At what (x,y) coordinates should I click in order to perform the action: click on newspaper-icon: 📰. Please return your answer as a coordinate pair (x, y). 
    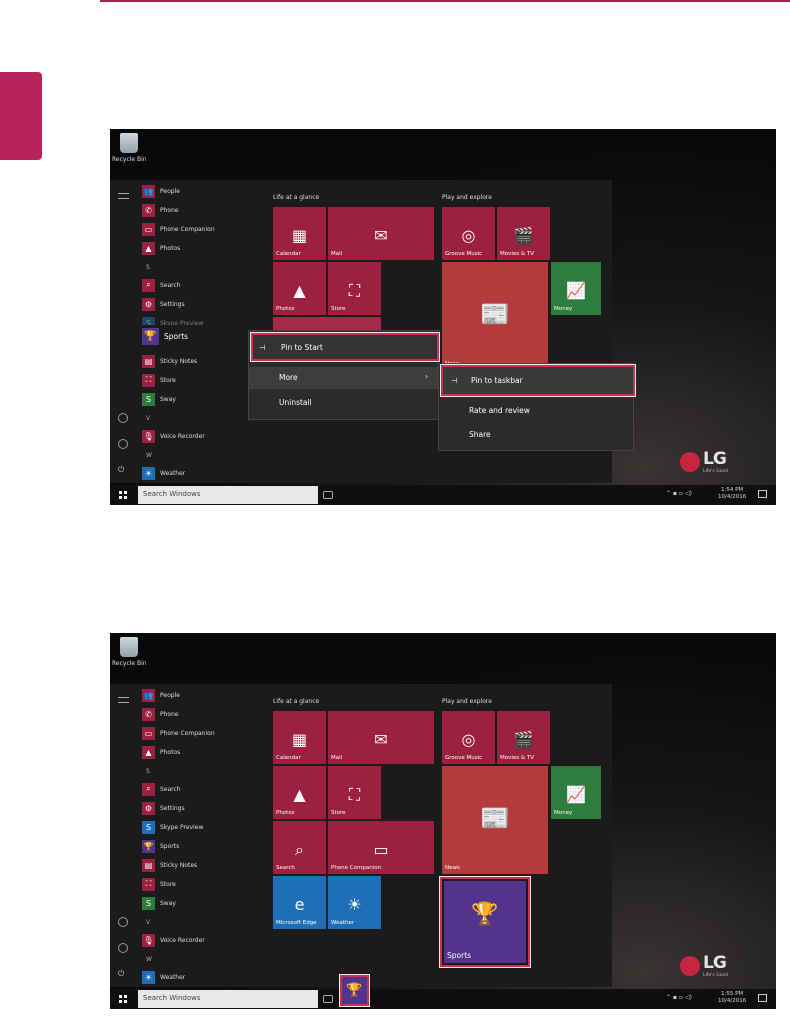
    Looking at the image, I should click on (495, 313).